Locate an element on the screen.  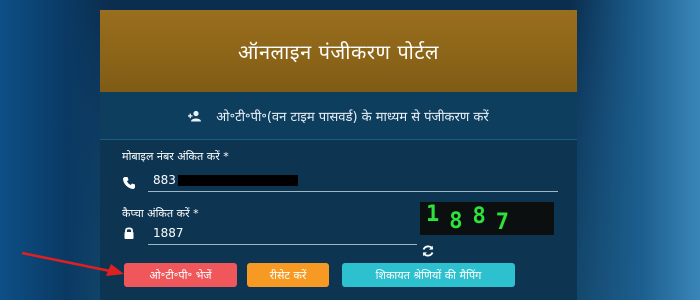
mobile-number-value: 883 is located at coordinates (164, 180).